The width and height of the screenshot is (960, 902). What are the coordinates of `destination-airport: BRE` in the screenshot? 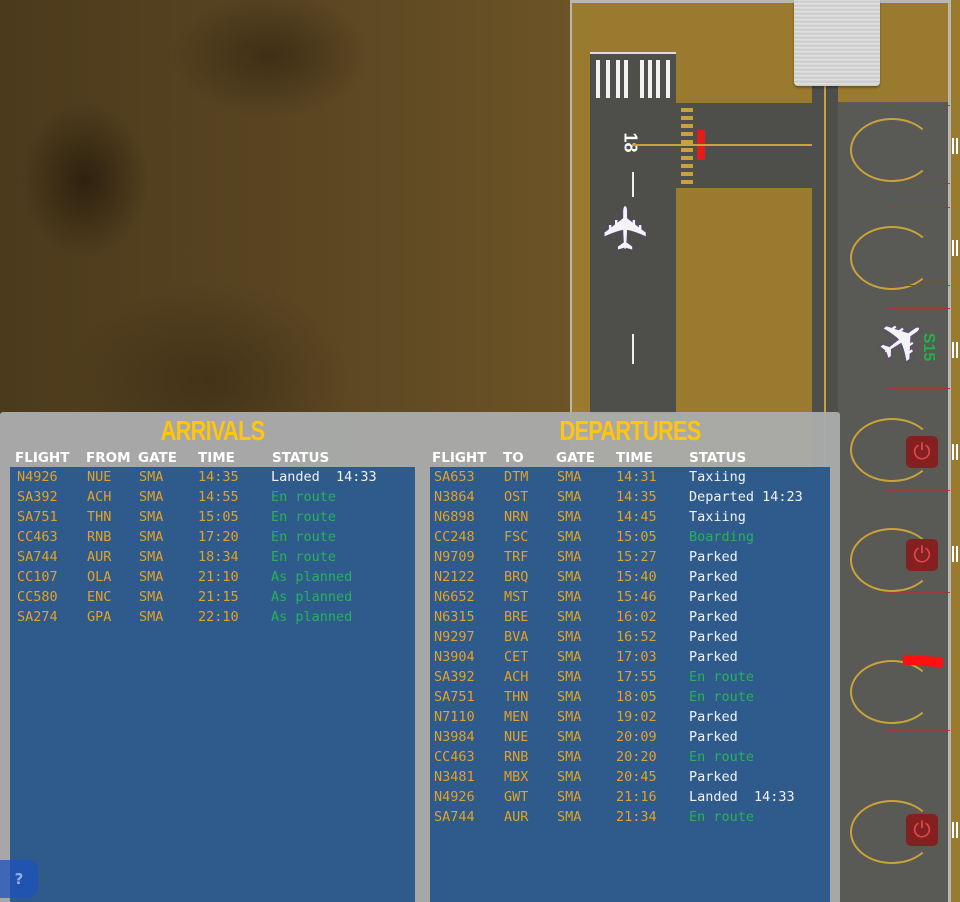 It's located at (516, 617).